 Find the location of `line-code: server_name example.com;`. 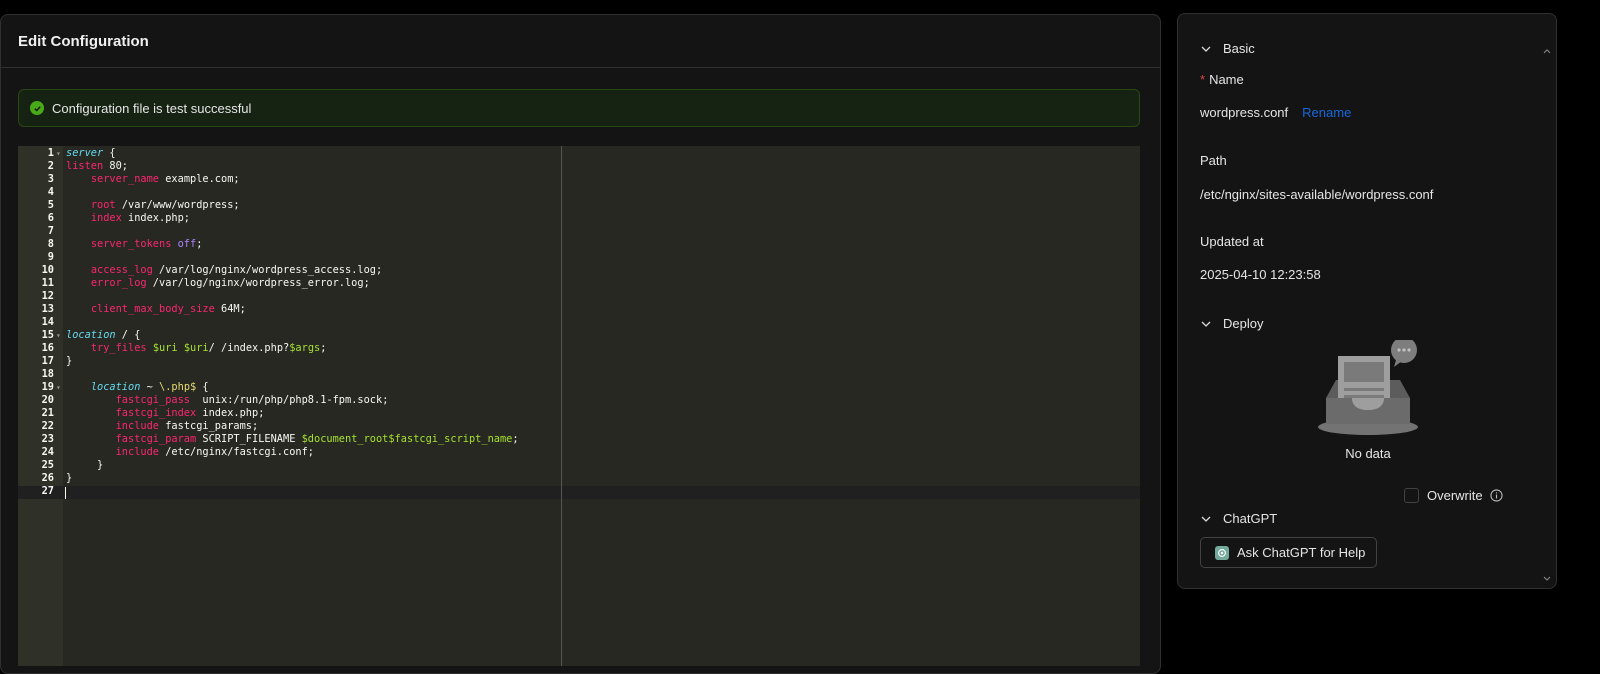

line-code: server_name example.com; is located at coordinates (152, 179).